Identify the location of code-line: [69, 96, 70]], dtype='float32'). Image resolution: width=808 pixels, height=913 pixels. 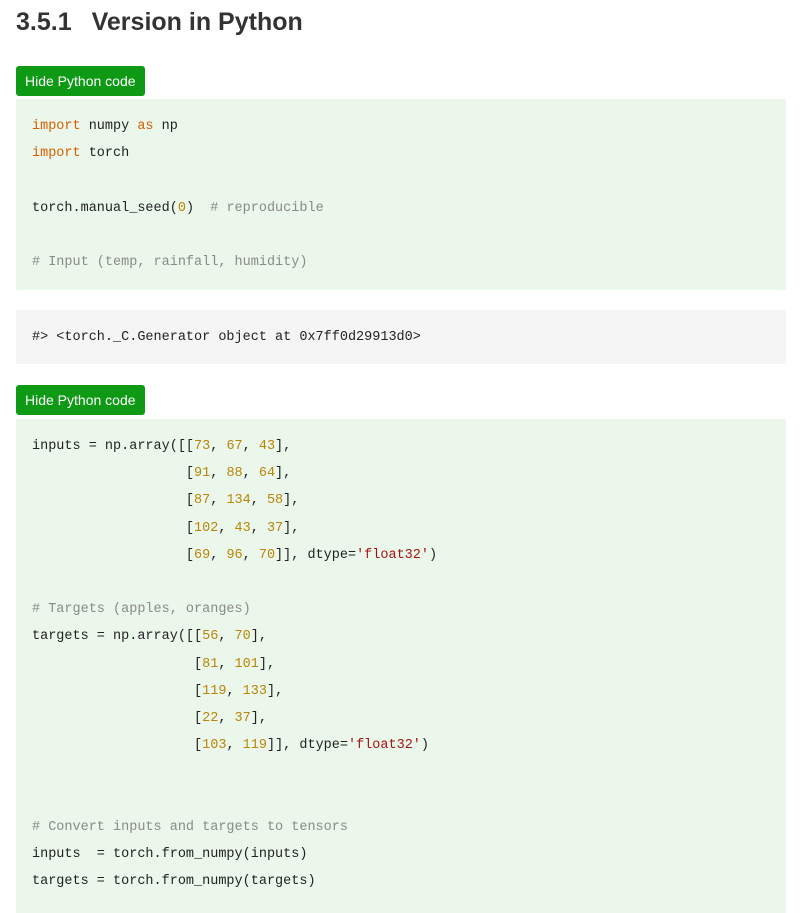
(401, 555).